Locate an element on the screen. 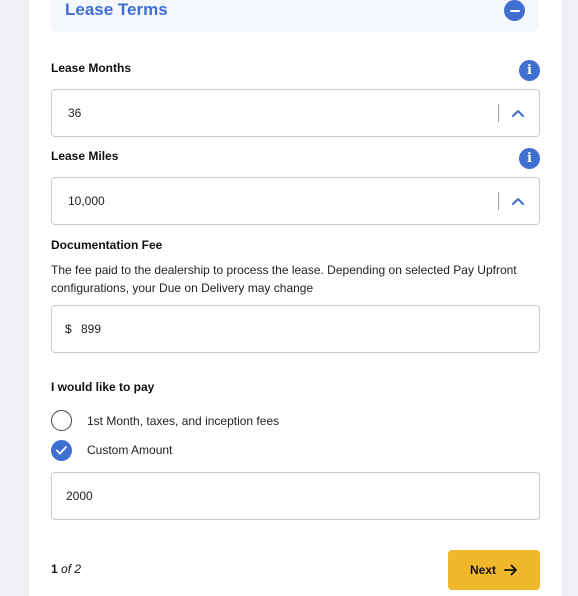 This screenshot has width=578, height=596. lease-miles-info-icon: i is located at coordinates (529, 158).